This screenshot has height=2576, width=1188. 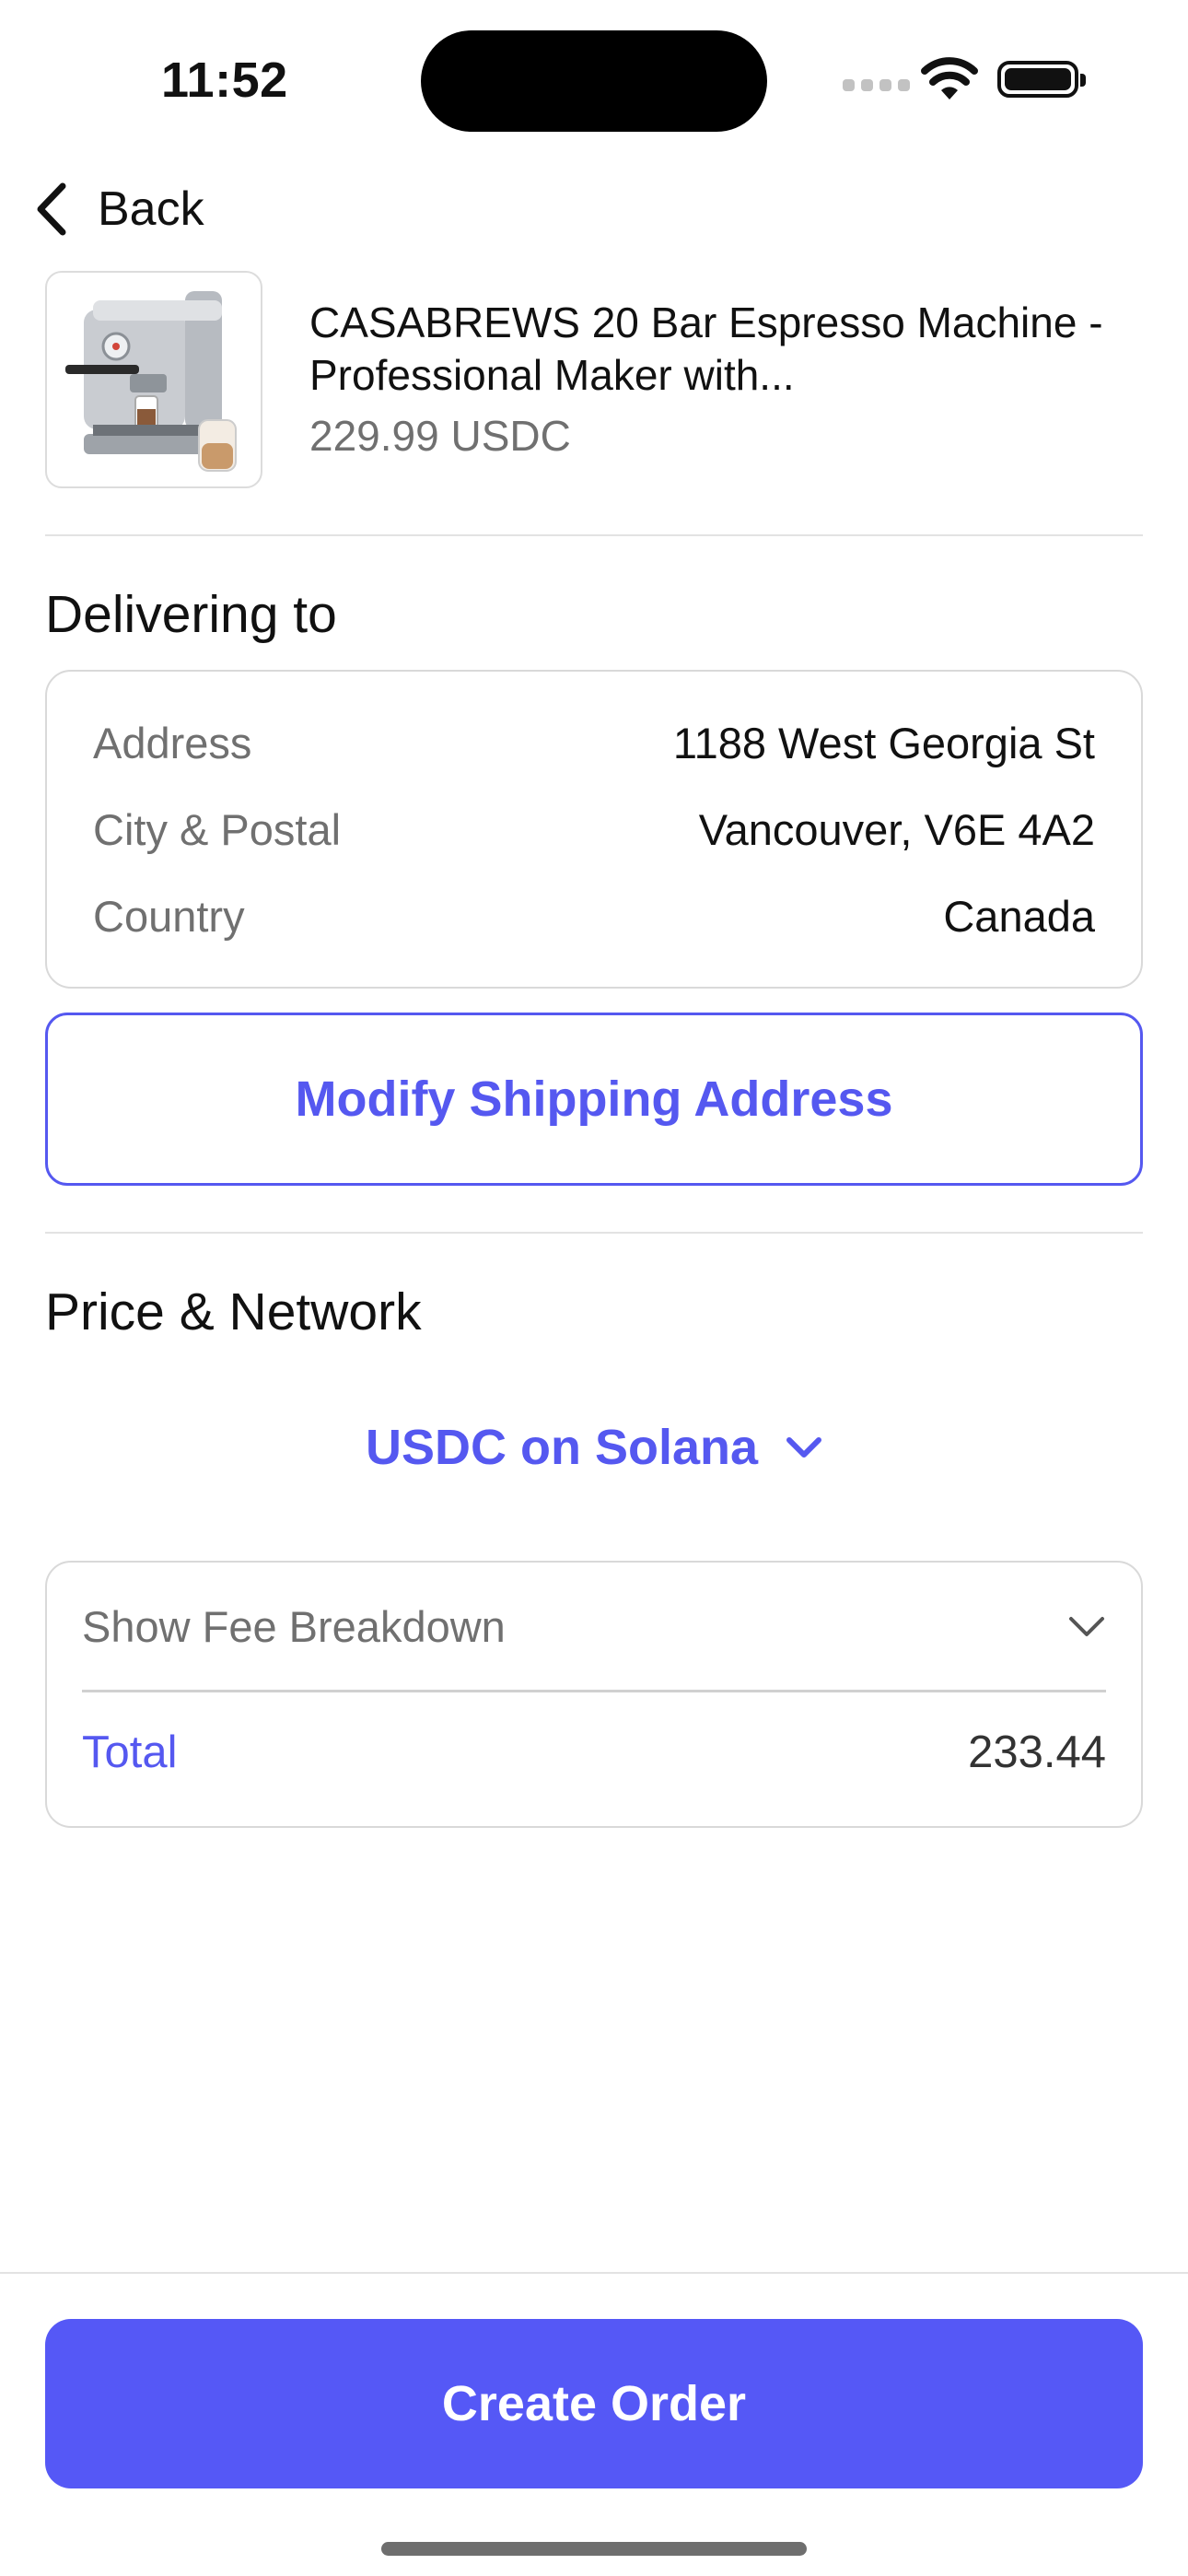 I want to click on chevron-left-icon, so click(x=51, y=209).